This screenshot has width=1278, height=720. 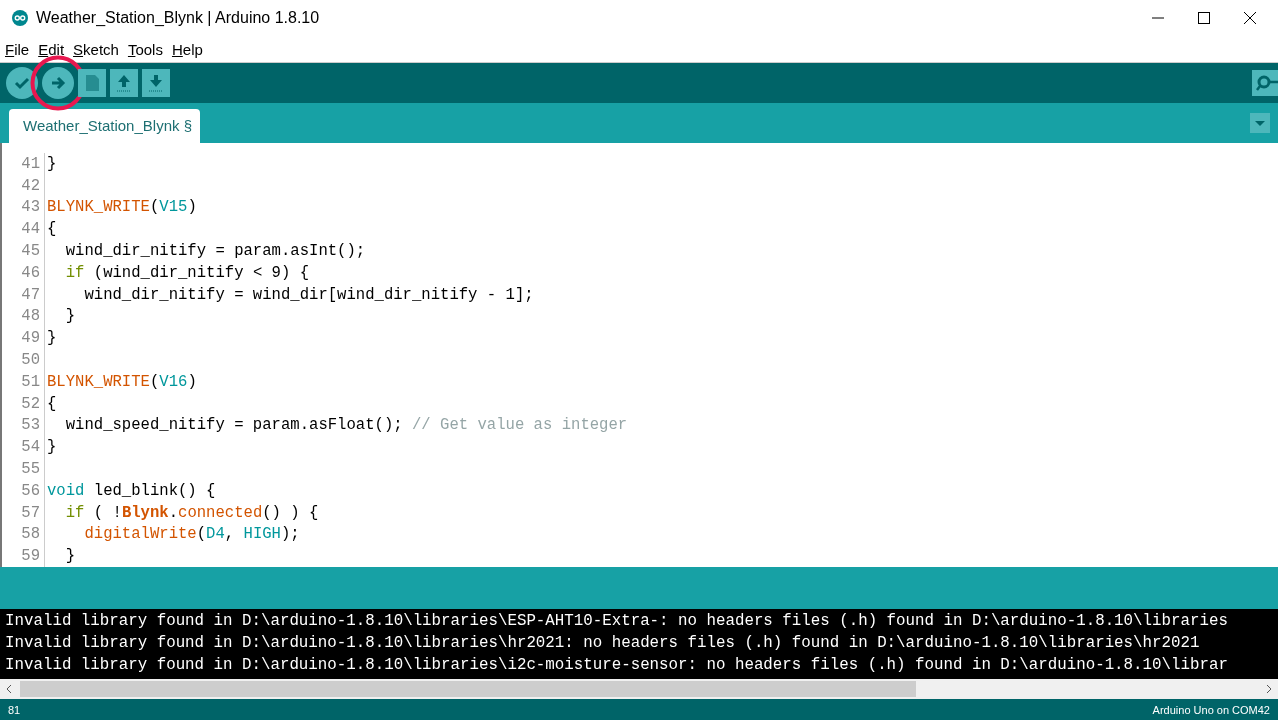 I want to click on window-title: Weather_Station_Blynk | Arduino 1.8.10, so click(x=178, y=18).